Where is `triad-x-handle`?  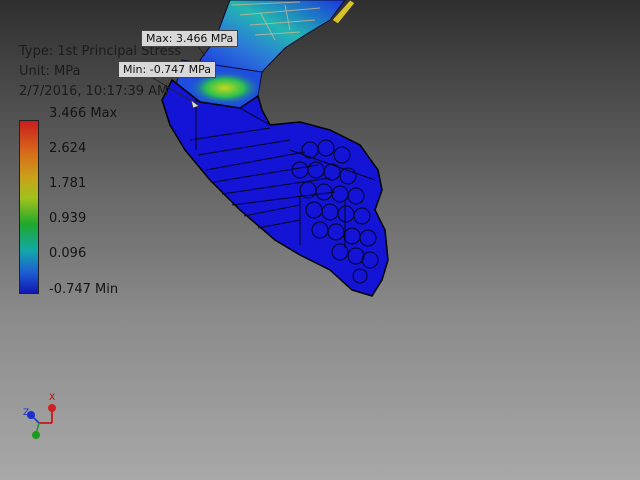
triad-x-handle is located at coordinates (52, 408).